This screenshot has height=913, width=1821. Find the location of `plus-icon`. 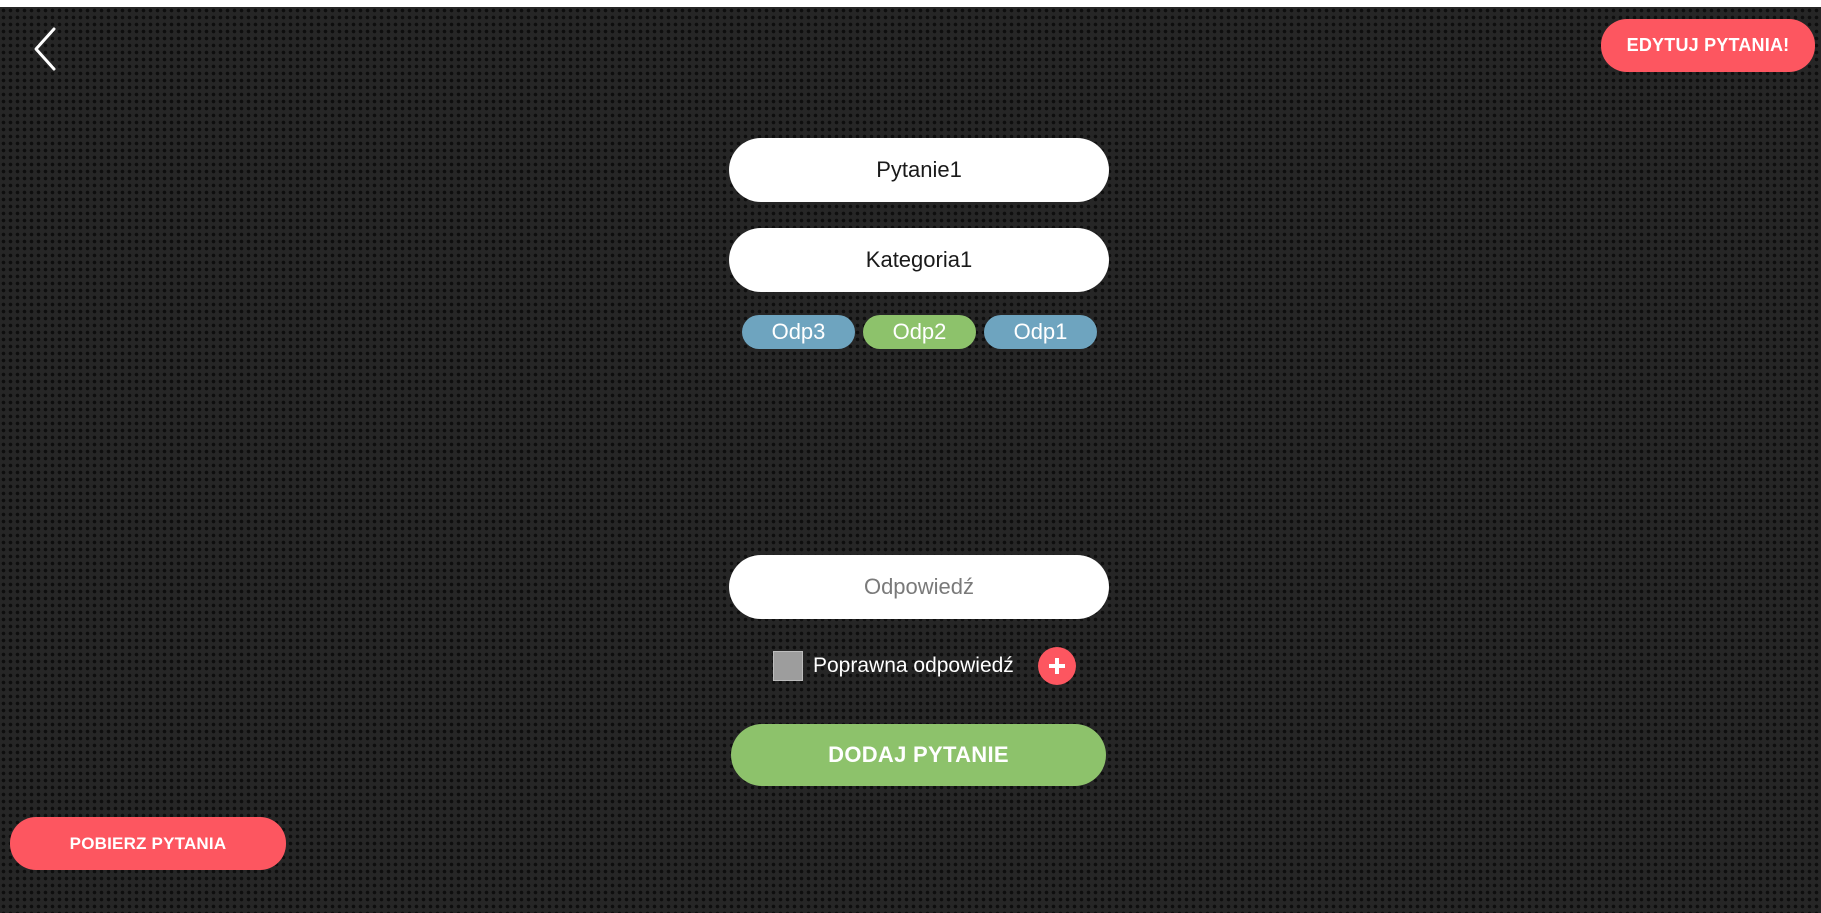

plus-icon is located at coordinates (1056, 666).